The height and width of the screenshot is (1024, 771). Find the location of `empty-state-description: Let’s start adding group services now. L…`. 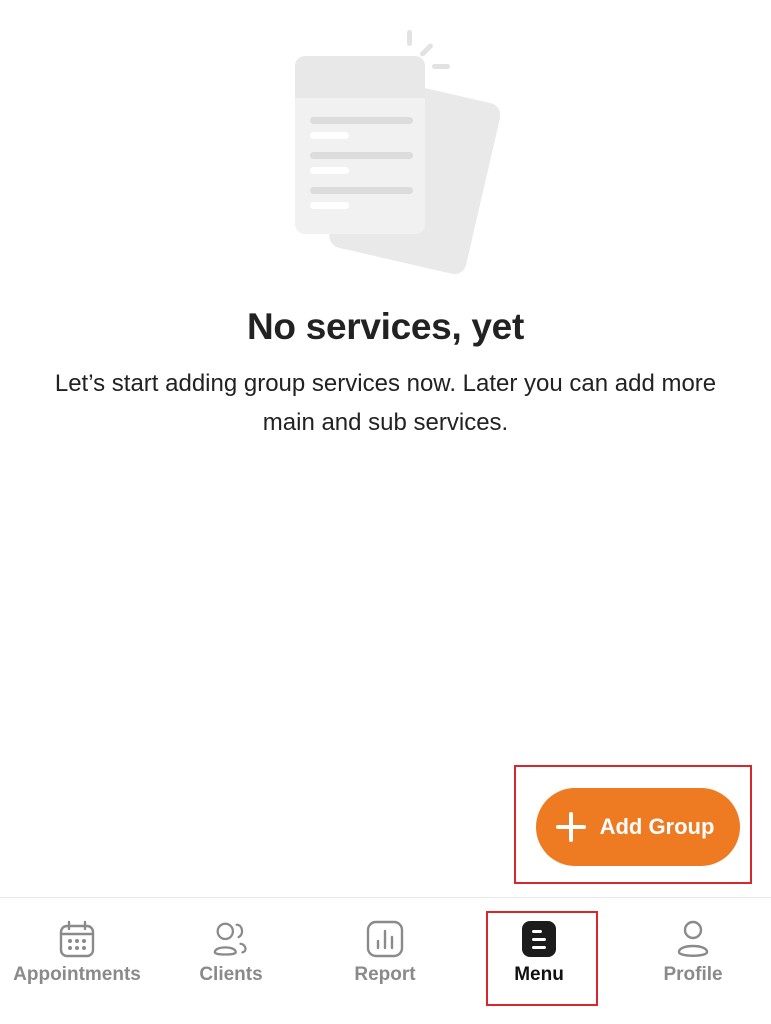

empty-state-description: Let’s start adding group services now. L… is located at coordinates (385, 403).